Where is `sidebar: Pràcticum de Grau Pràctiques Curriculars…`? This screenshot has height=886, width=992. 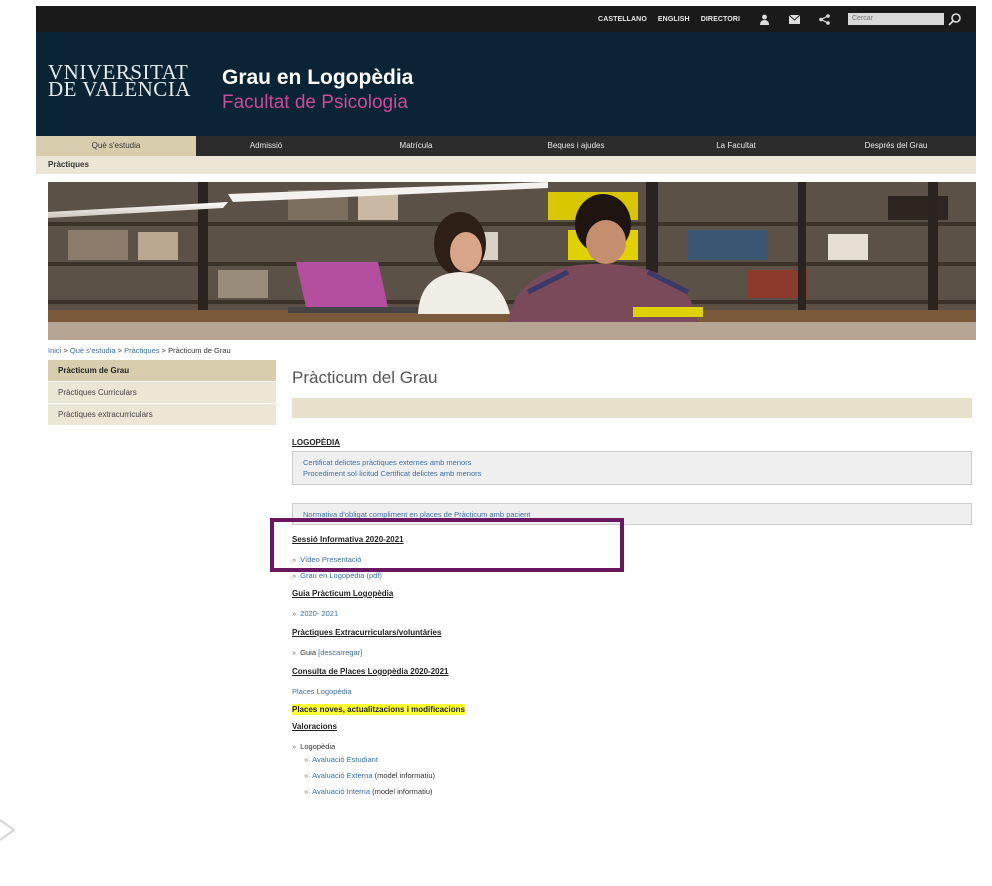
sidebar: Pràcticum de Grau Pràctiques Curriculars… is located at coordinates (162, 393).